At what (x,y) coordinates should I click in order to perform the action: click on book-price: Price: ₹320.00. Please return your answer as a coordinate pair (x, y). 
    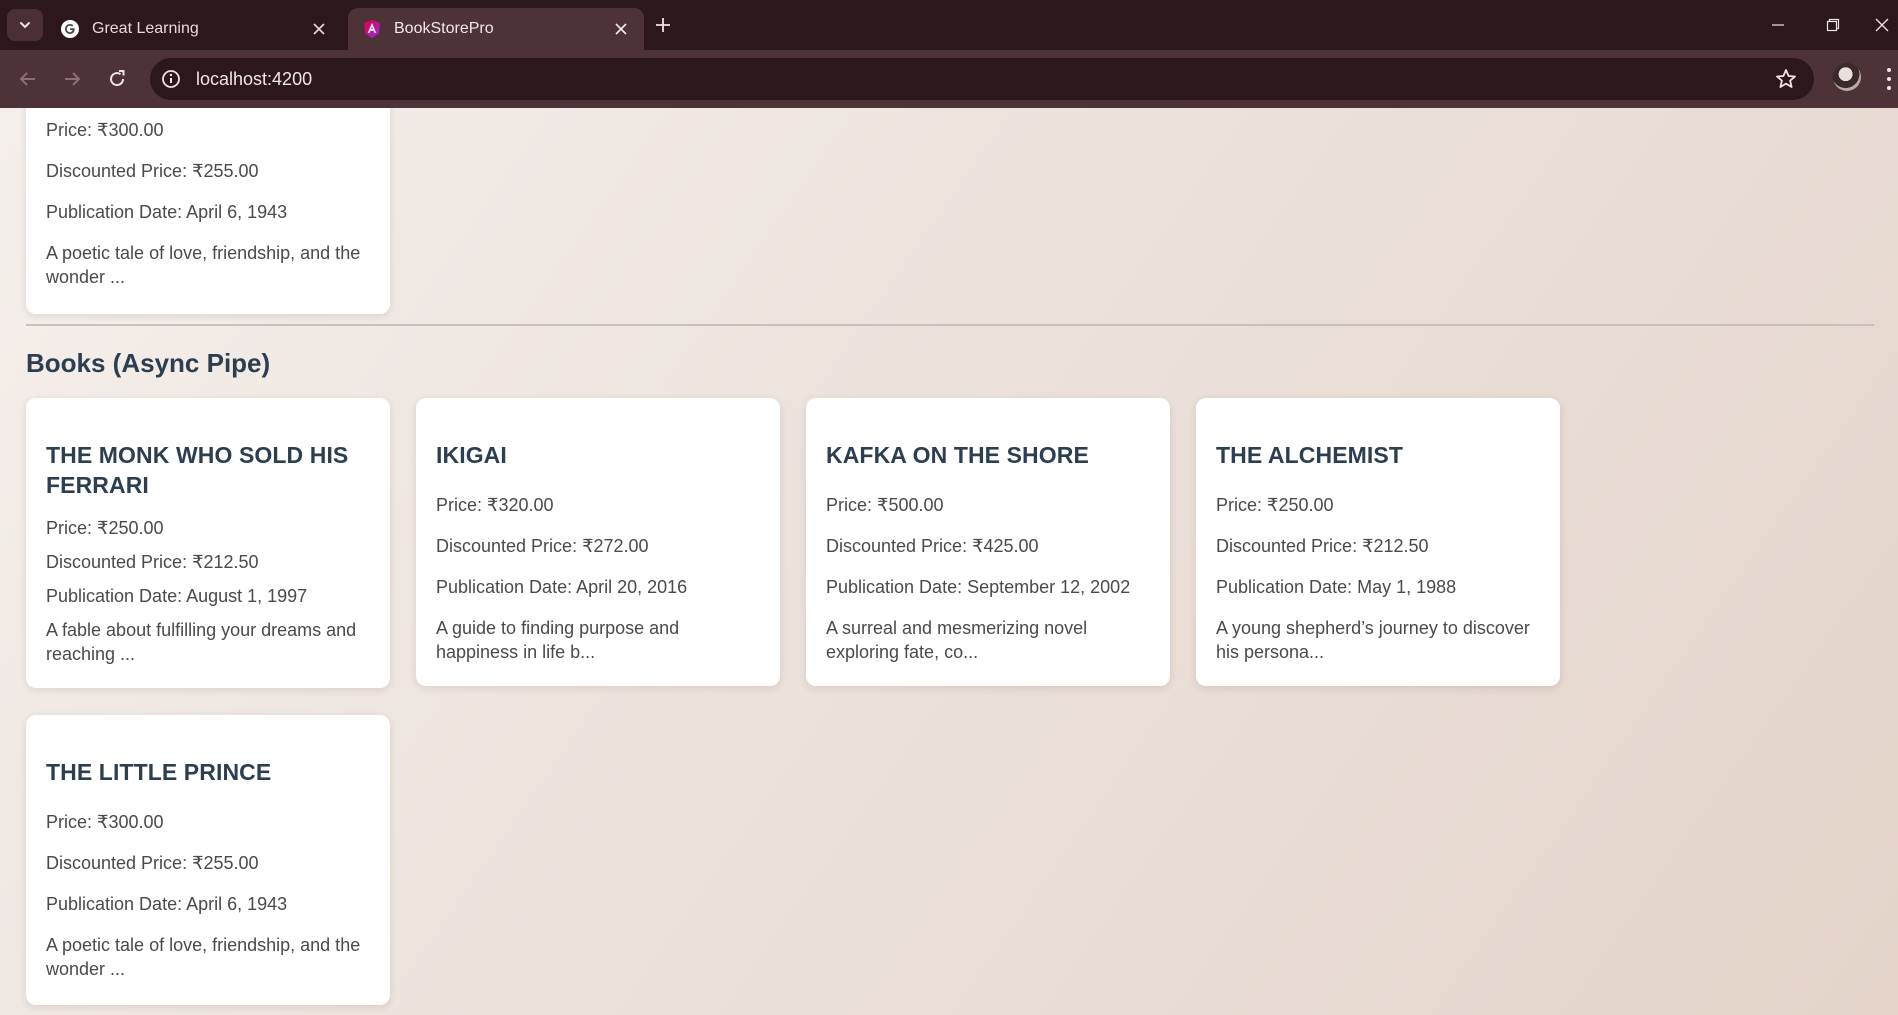
    Looking at the image, I should click on (495, 505).